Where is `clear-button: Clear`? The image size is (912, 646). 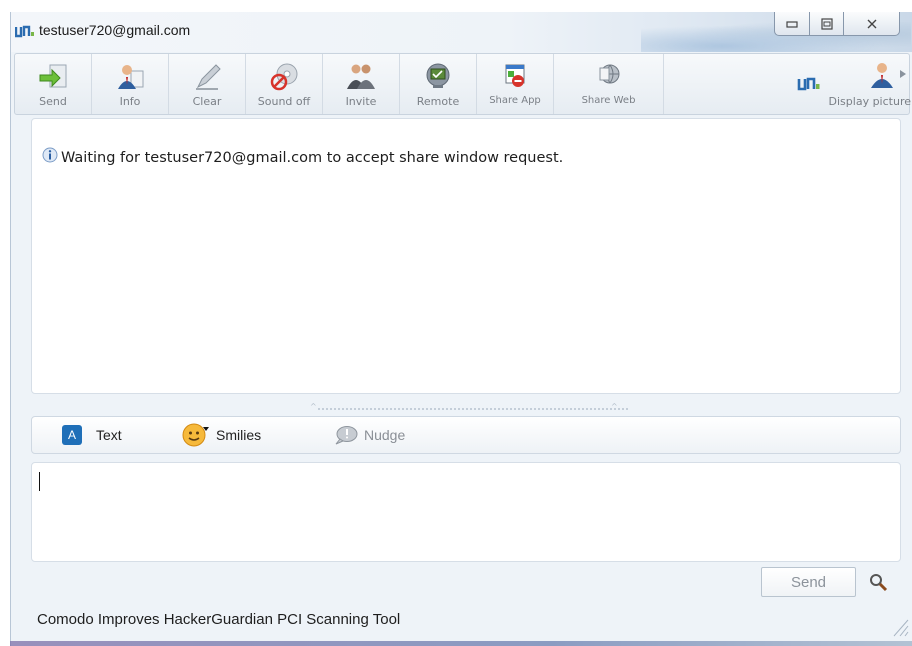 clear-button: Clear is located at coordinates (207, 84).